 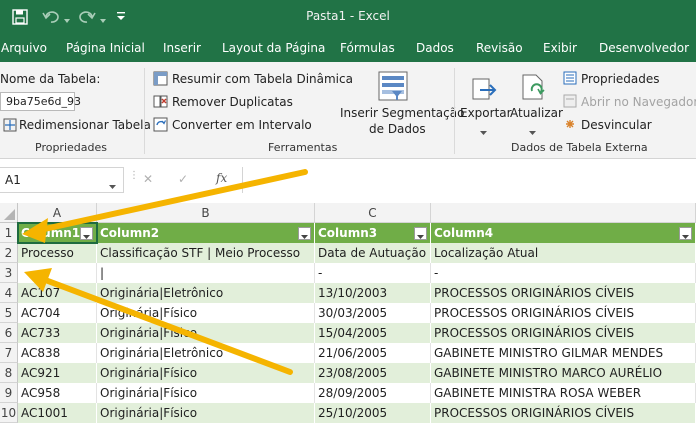 What do you see at coordinates (570, 79) in the screenshot?
I see `properties-icon` at bounding box center [570, 79].